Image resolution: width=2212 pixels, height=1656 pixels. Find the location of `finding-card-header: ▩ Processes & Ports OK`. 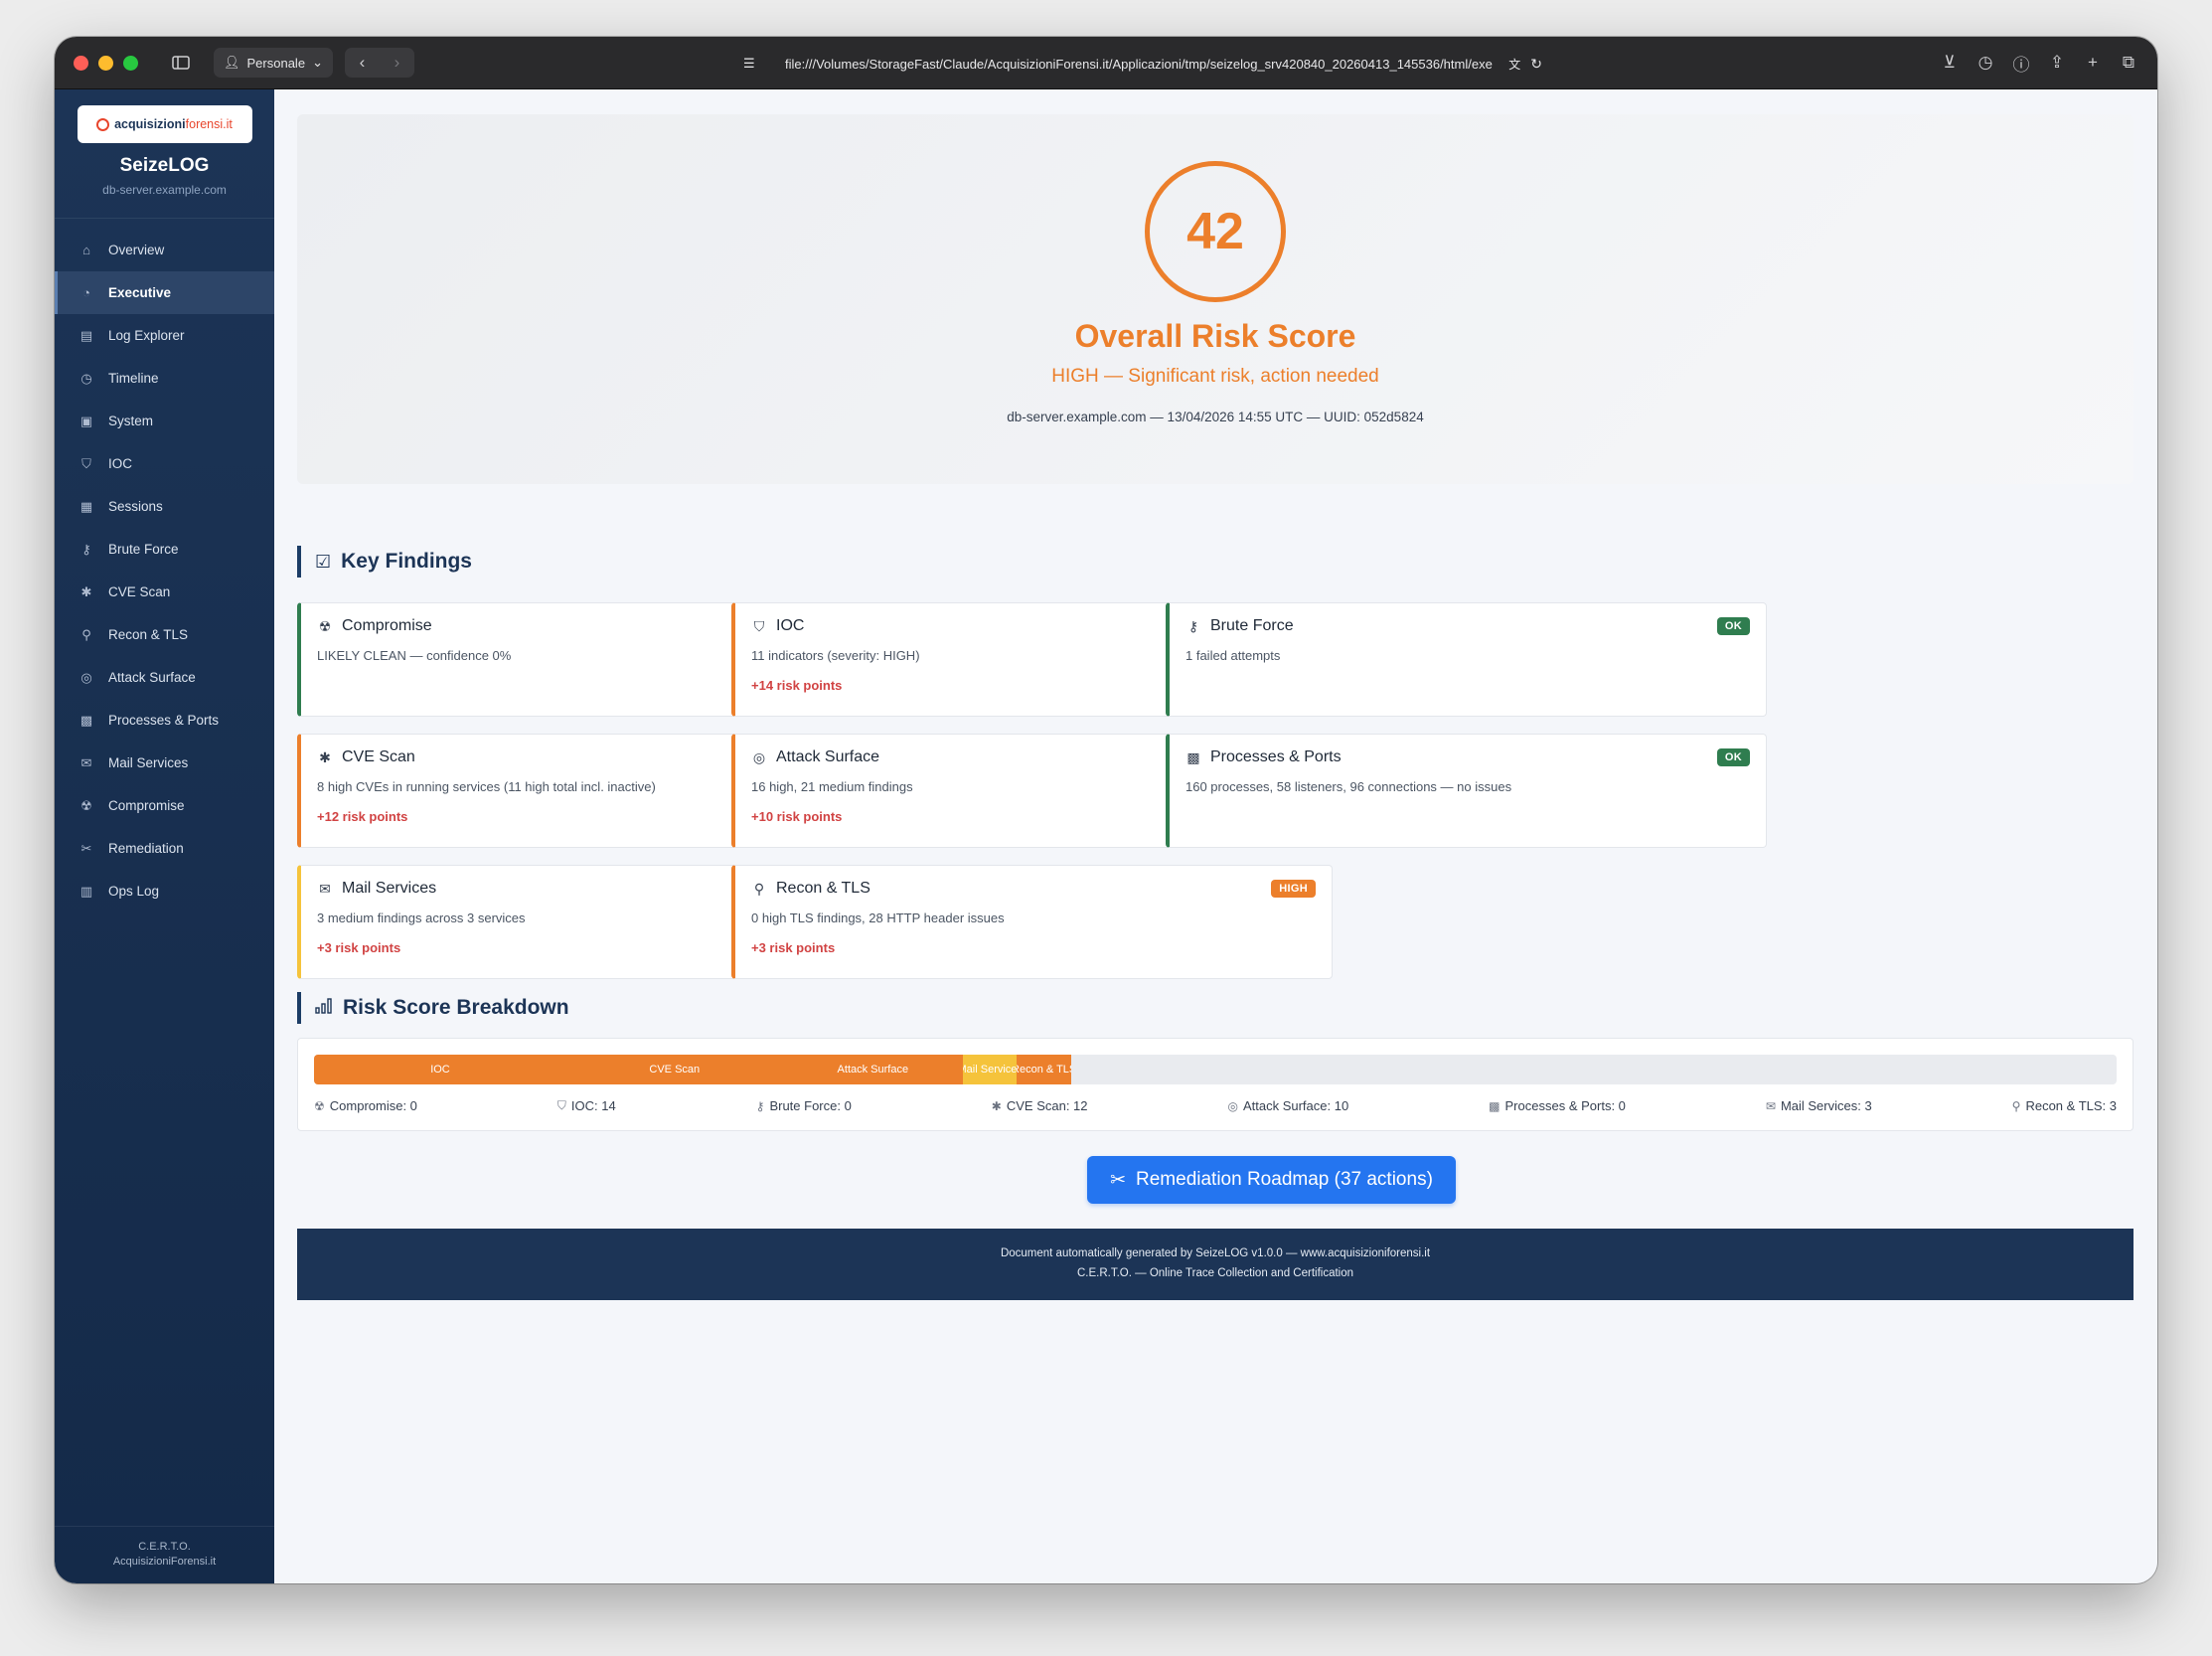

finding-card-header: ▩ Processes & Ports OK is located at coordinates (1468, 757).